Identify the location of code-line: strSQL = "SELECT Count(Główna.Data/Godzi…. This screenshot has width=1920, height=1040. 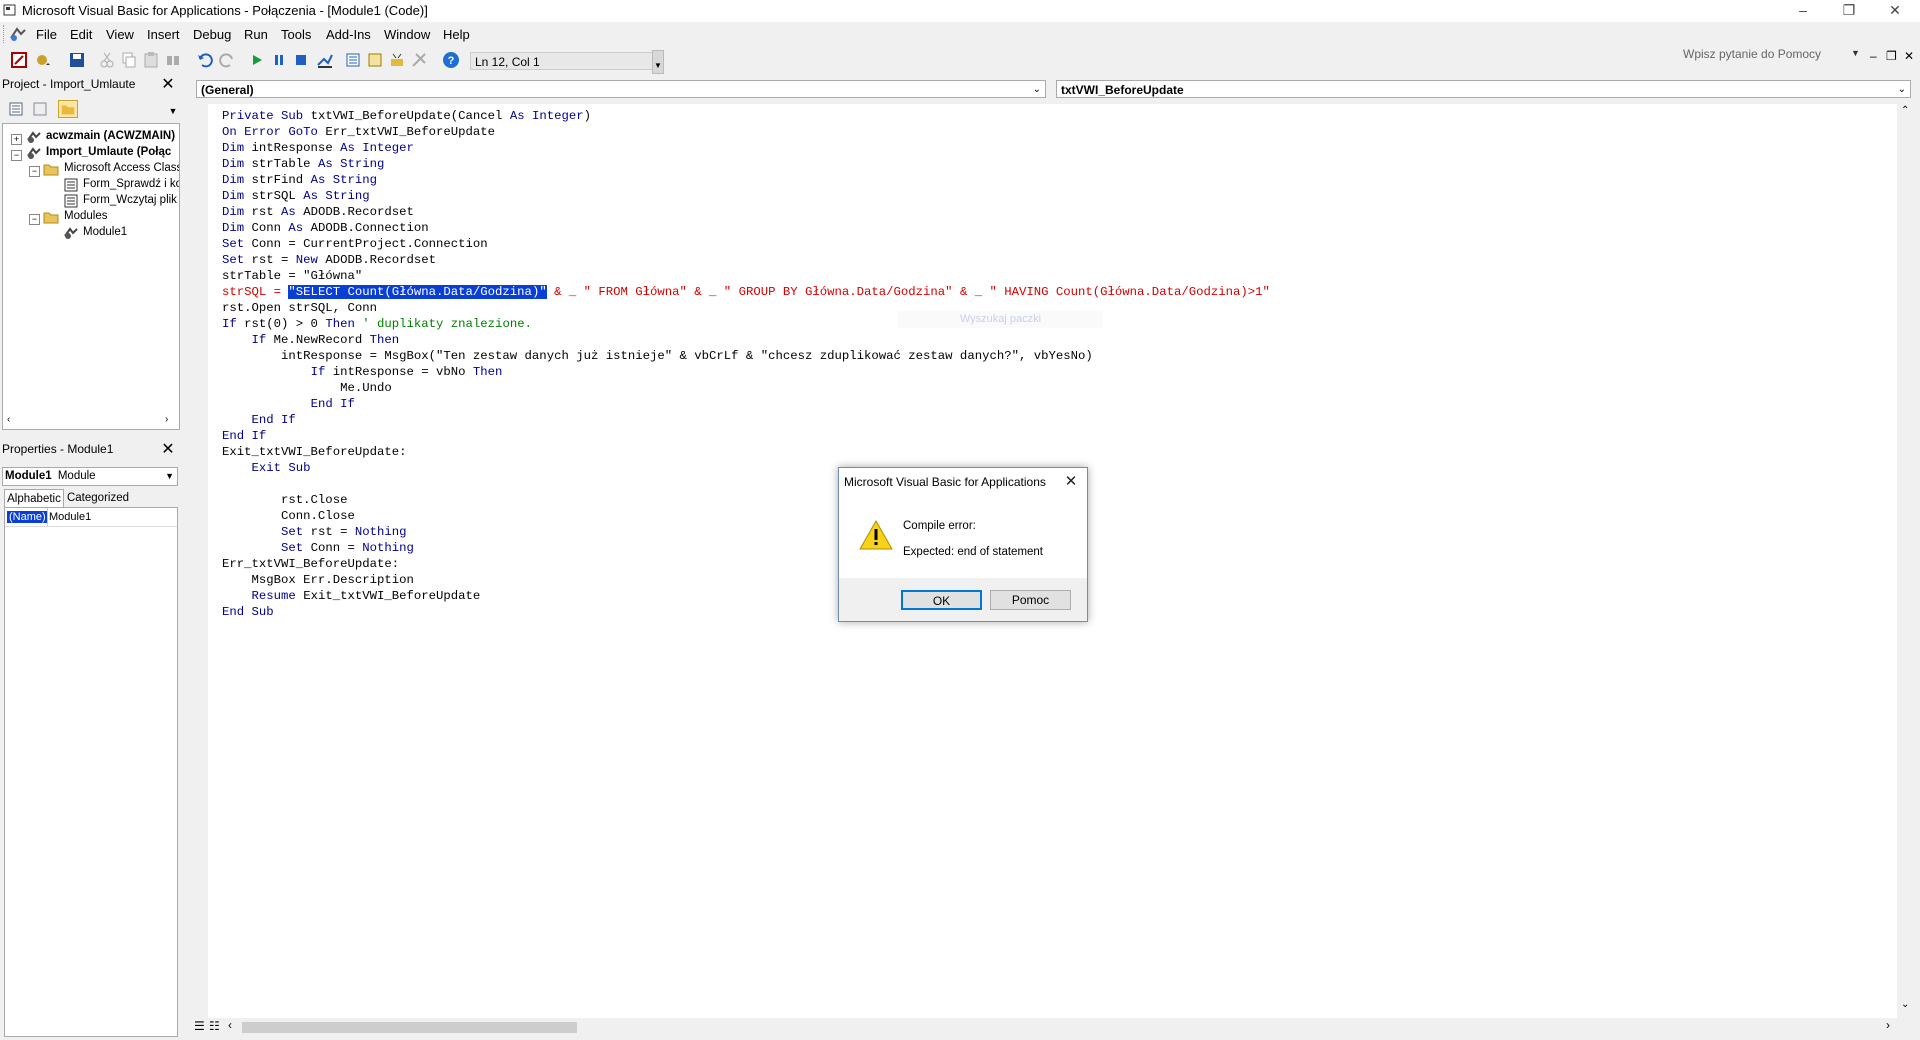
(746, 292).